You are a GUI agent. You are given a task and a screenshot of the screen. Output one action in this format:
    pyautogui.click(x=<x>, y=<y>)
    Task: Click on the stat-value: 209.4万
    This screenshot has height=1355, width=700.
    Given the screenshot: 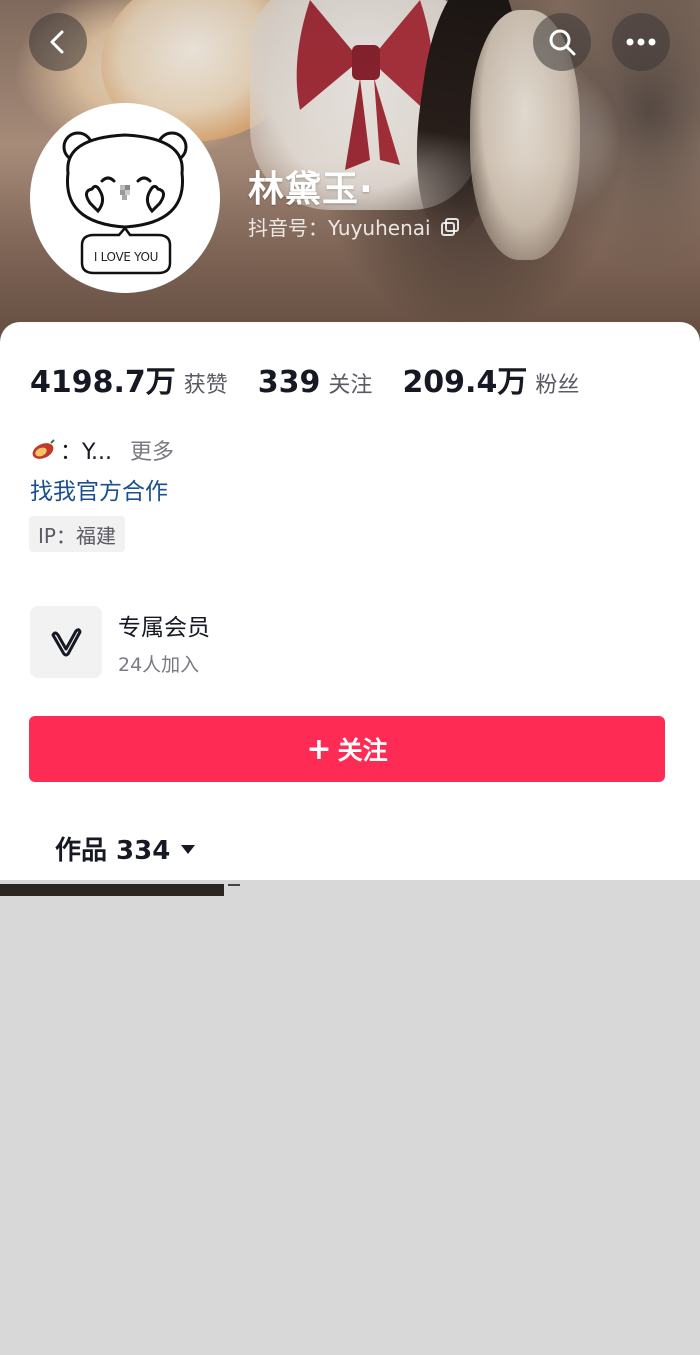 What is the action you would take?
    pyautogui.click(x=465, y=382)
    